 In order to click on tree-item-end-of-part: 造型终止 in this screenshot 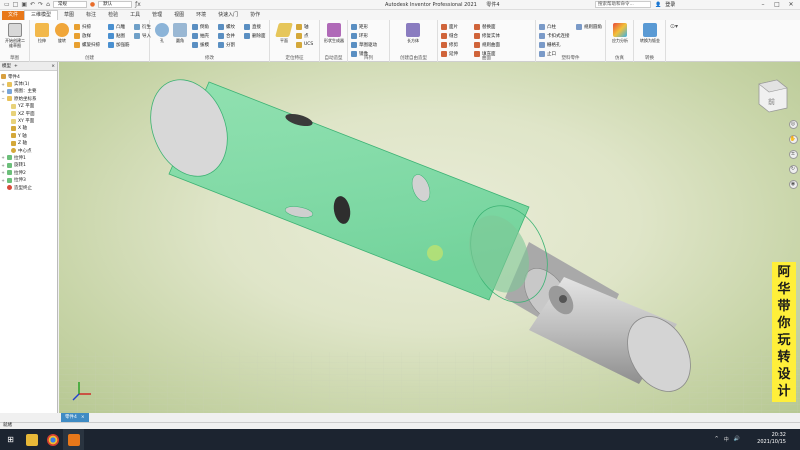, I will do `click(29, 187)`.